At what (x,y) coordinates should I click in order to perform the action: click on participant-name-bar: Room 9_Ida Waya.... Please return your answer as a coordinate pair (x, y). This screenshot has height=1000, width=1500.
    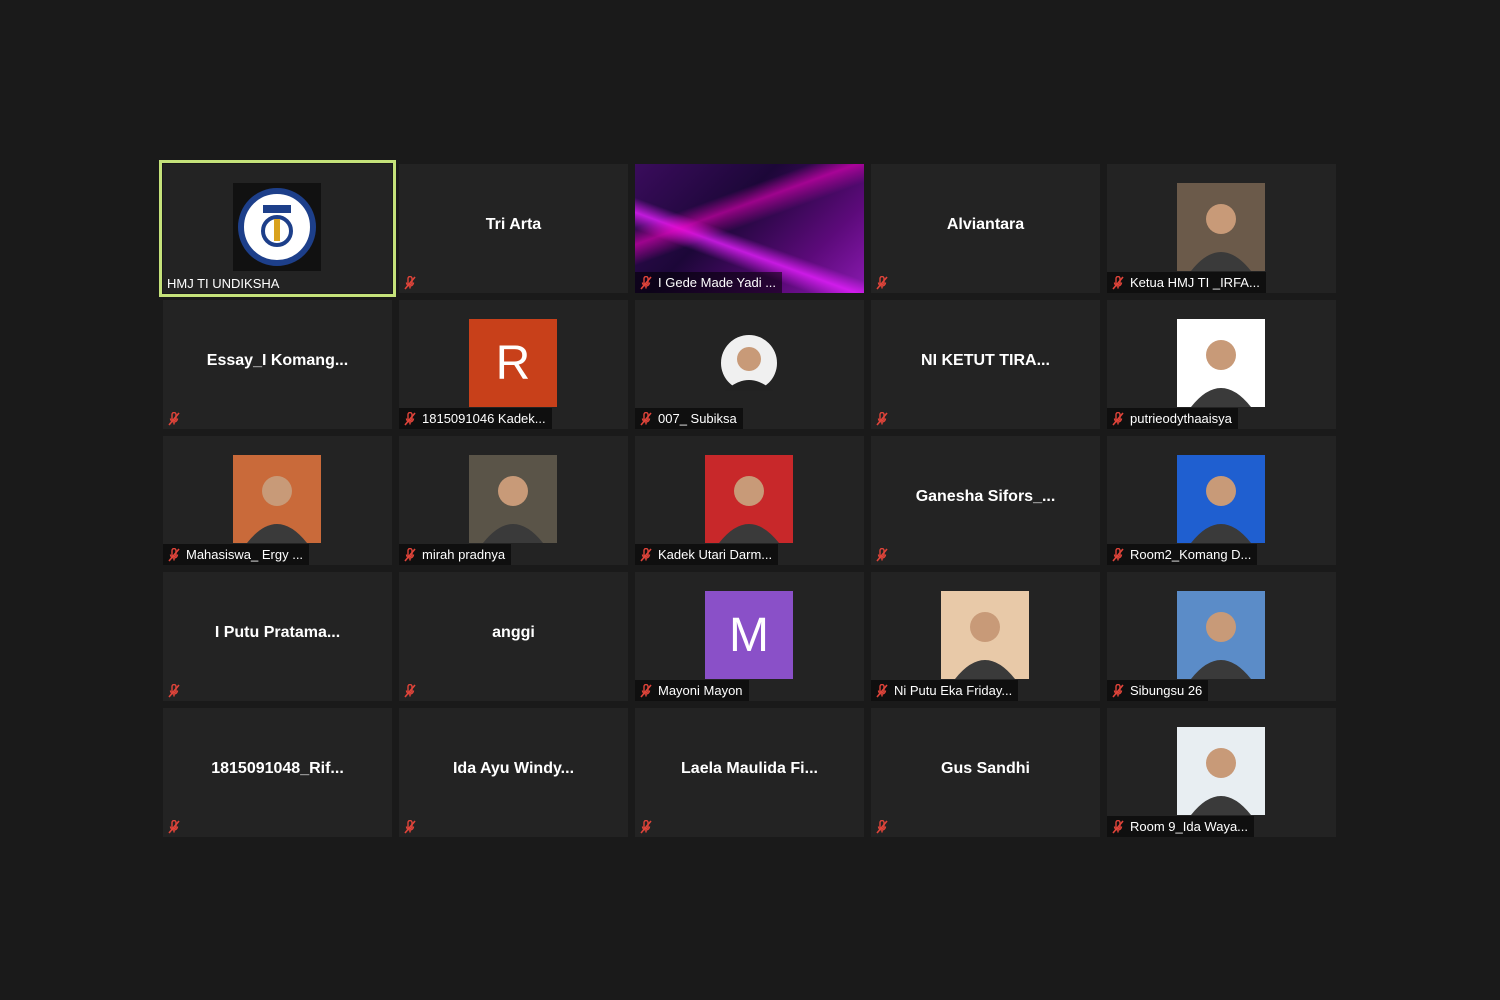
    Looking at the image, I should click on (1181, 826).